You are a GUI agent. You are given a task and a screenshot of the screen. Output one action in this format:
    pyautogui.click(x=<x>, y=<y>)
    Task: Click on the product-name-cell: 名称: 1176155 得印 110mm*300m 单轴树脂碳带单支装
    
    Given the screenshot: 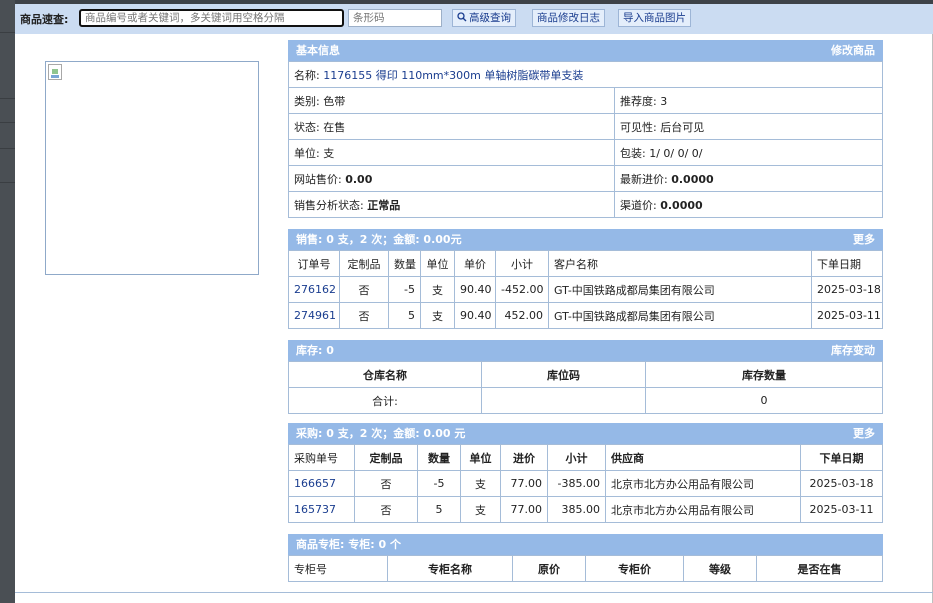 What is the action you would take?
    pyautogui.click(x=585, y=74)
    